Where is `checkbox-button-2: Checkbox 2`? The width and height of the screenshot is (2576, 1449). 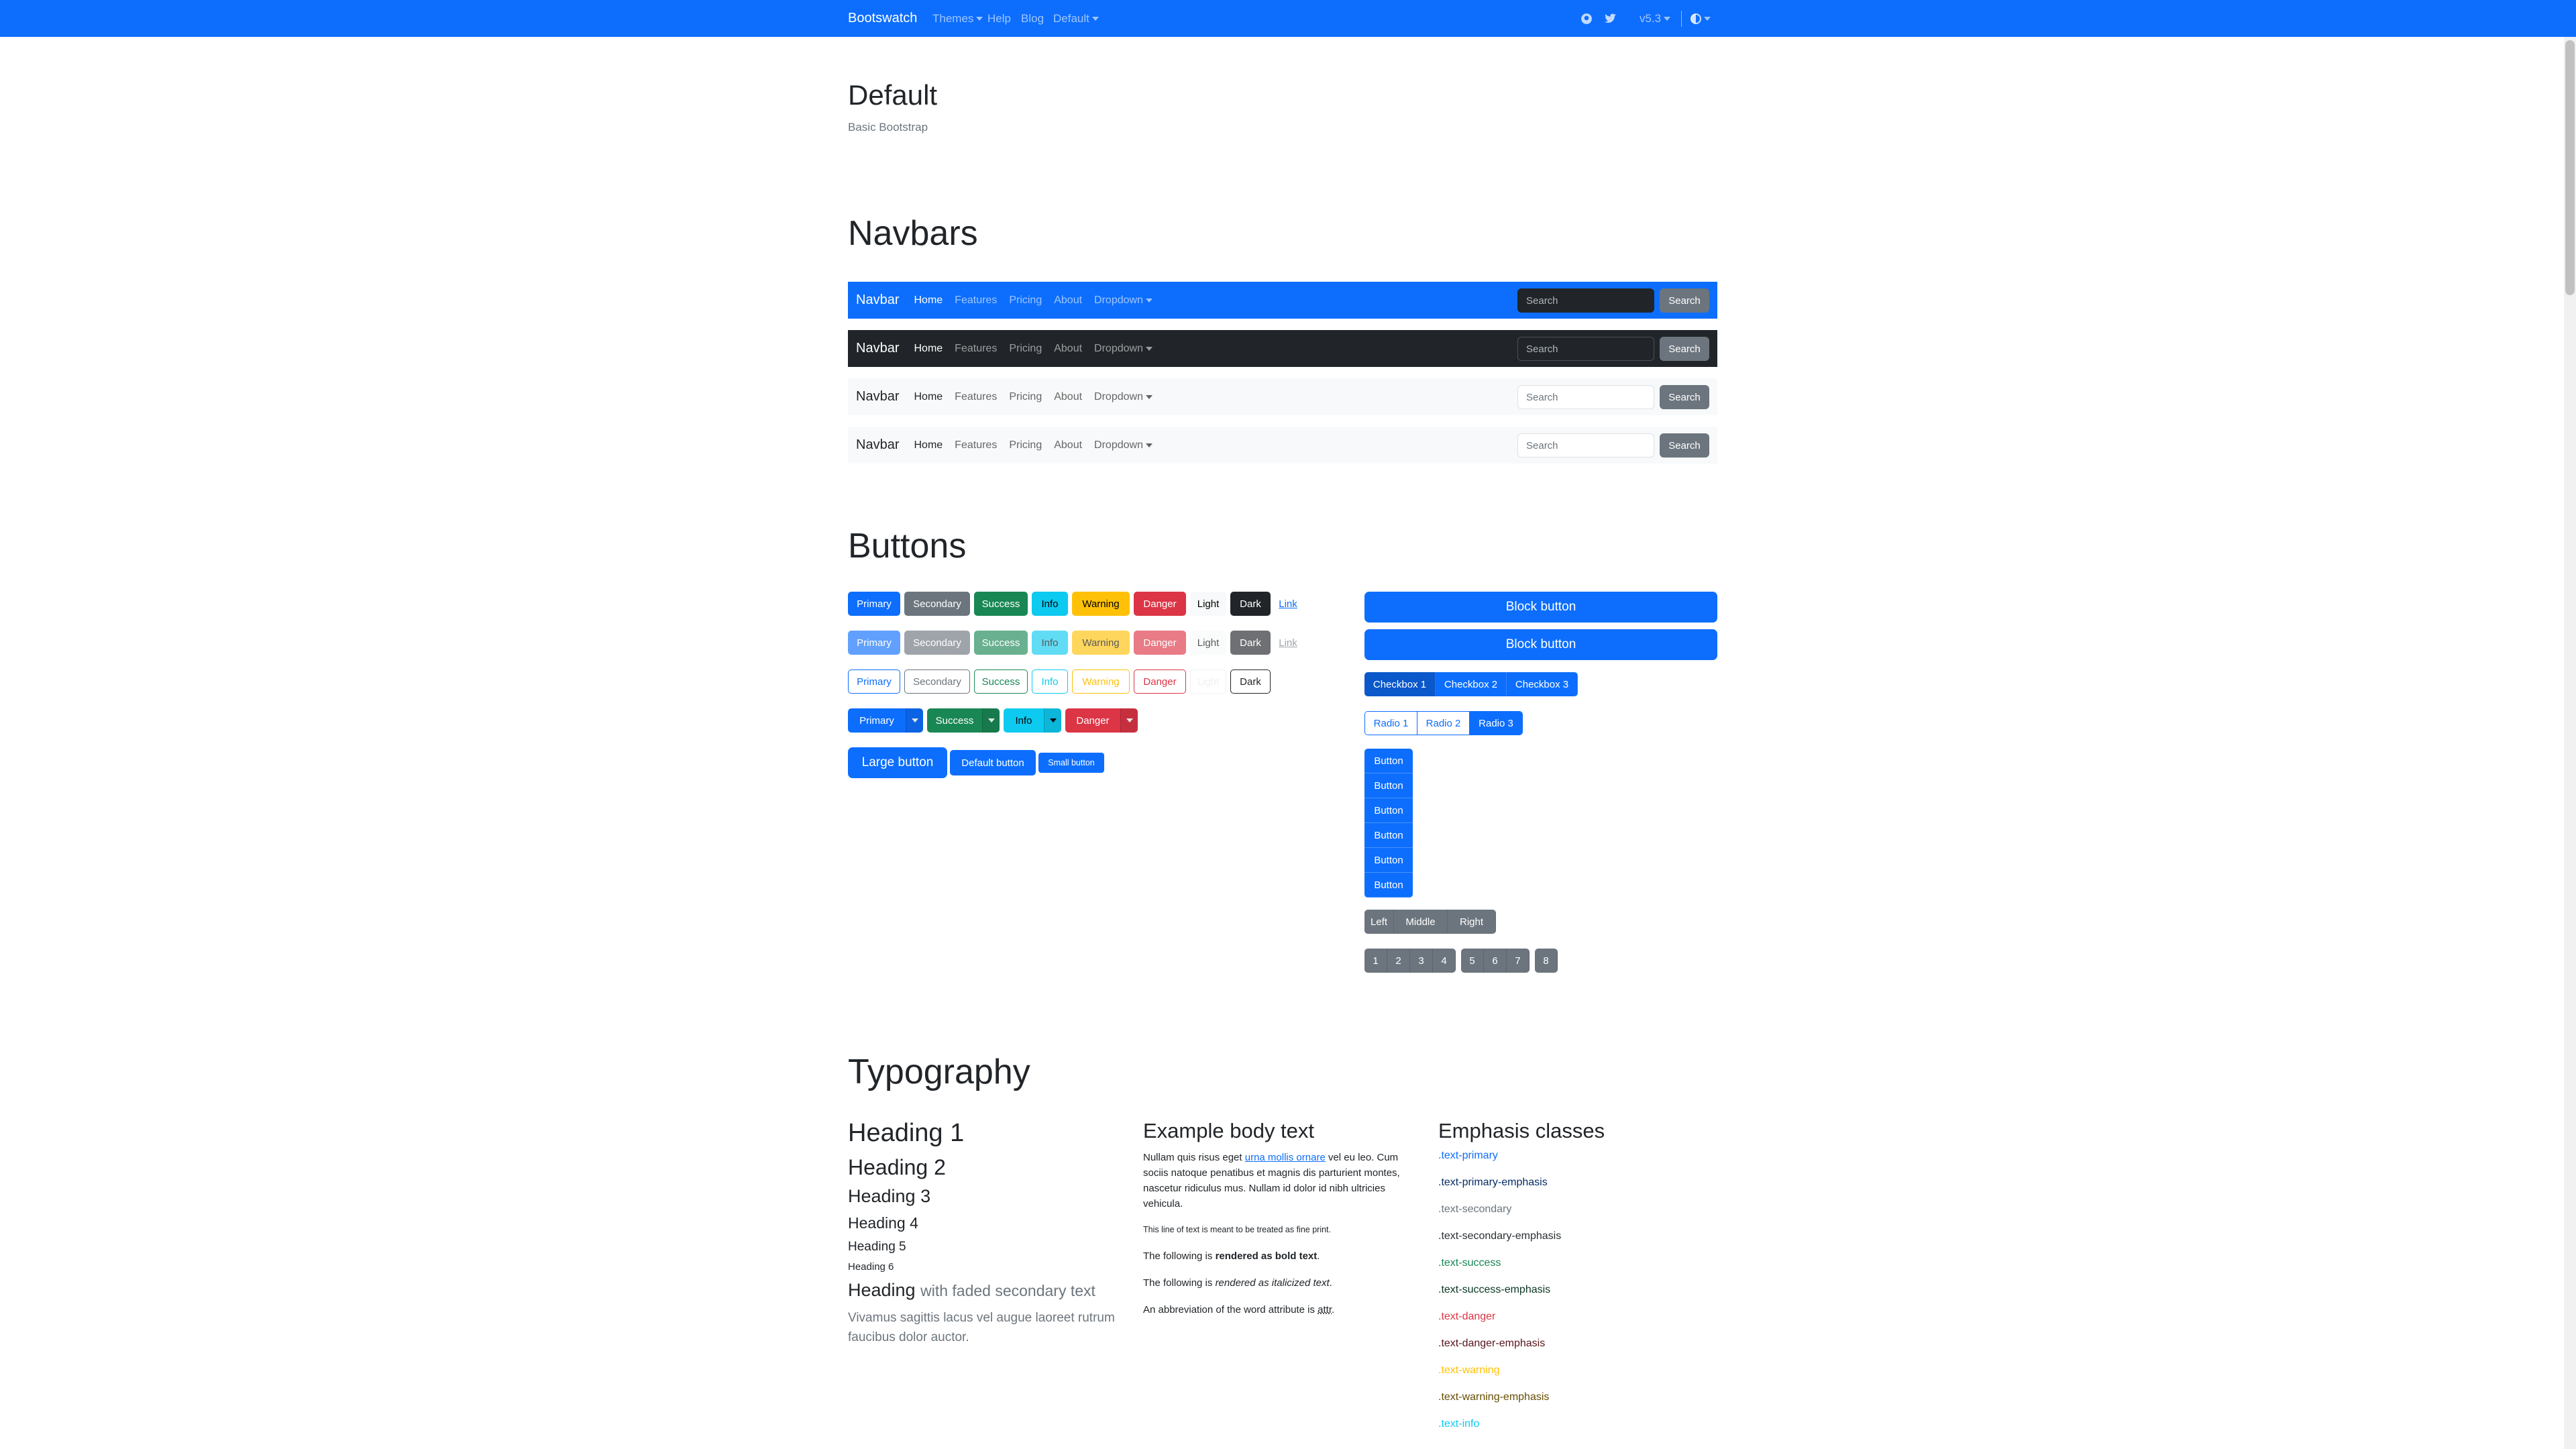 checkbox-button-2: Checkbox 2 is located at coordinates (1471, 684).